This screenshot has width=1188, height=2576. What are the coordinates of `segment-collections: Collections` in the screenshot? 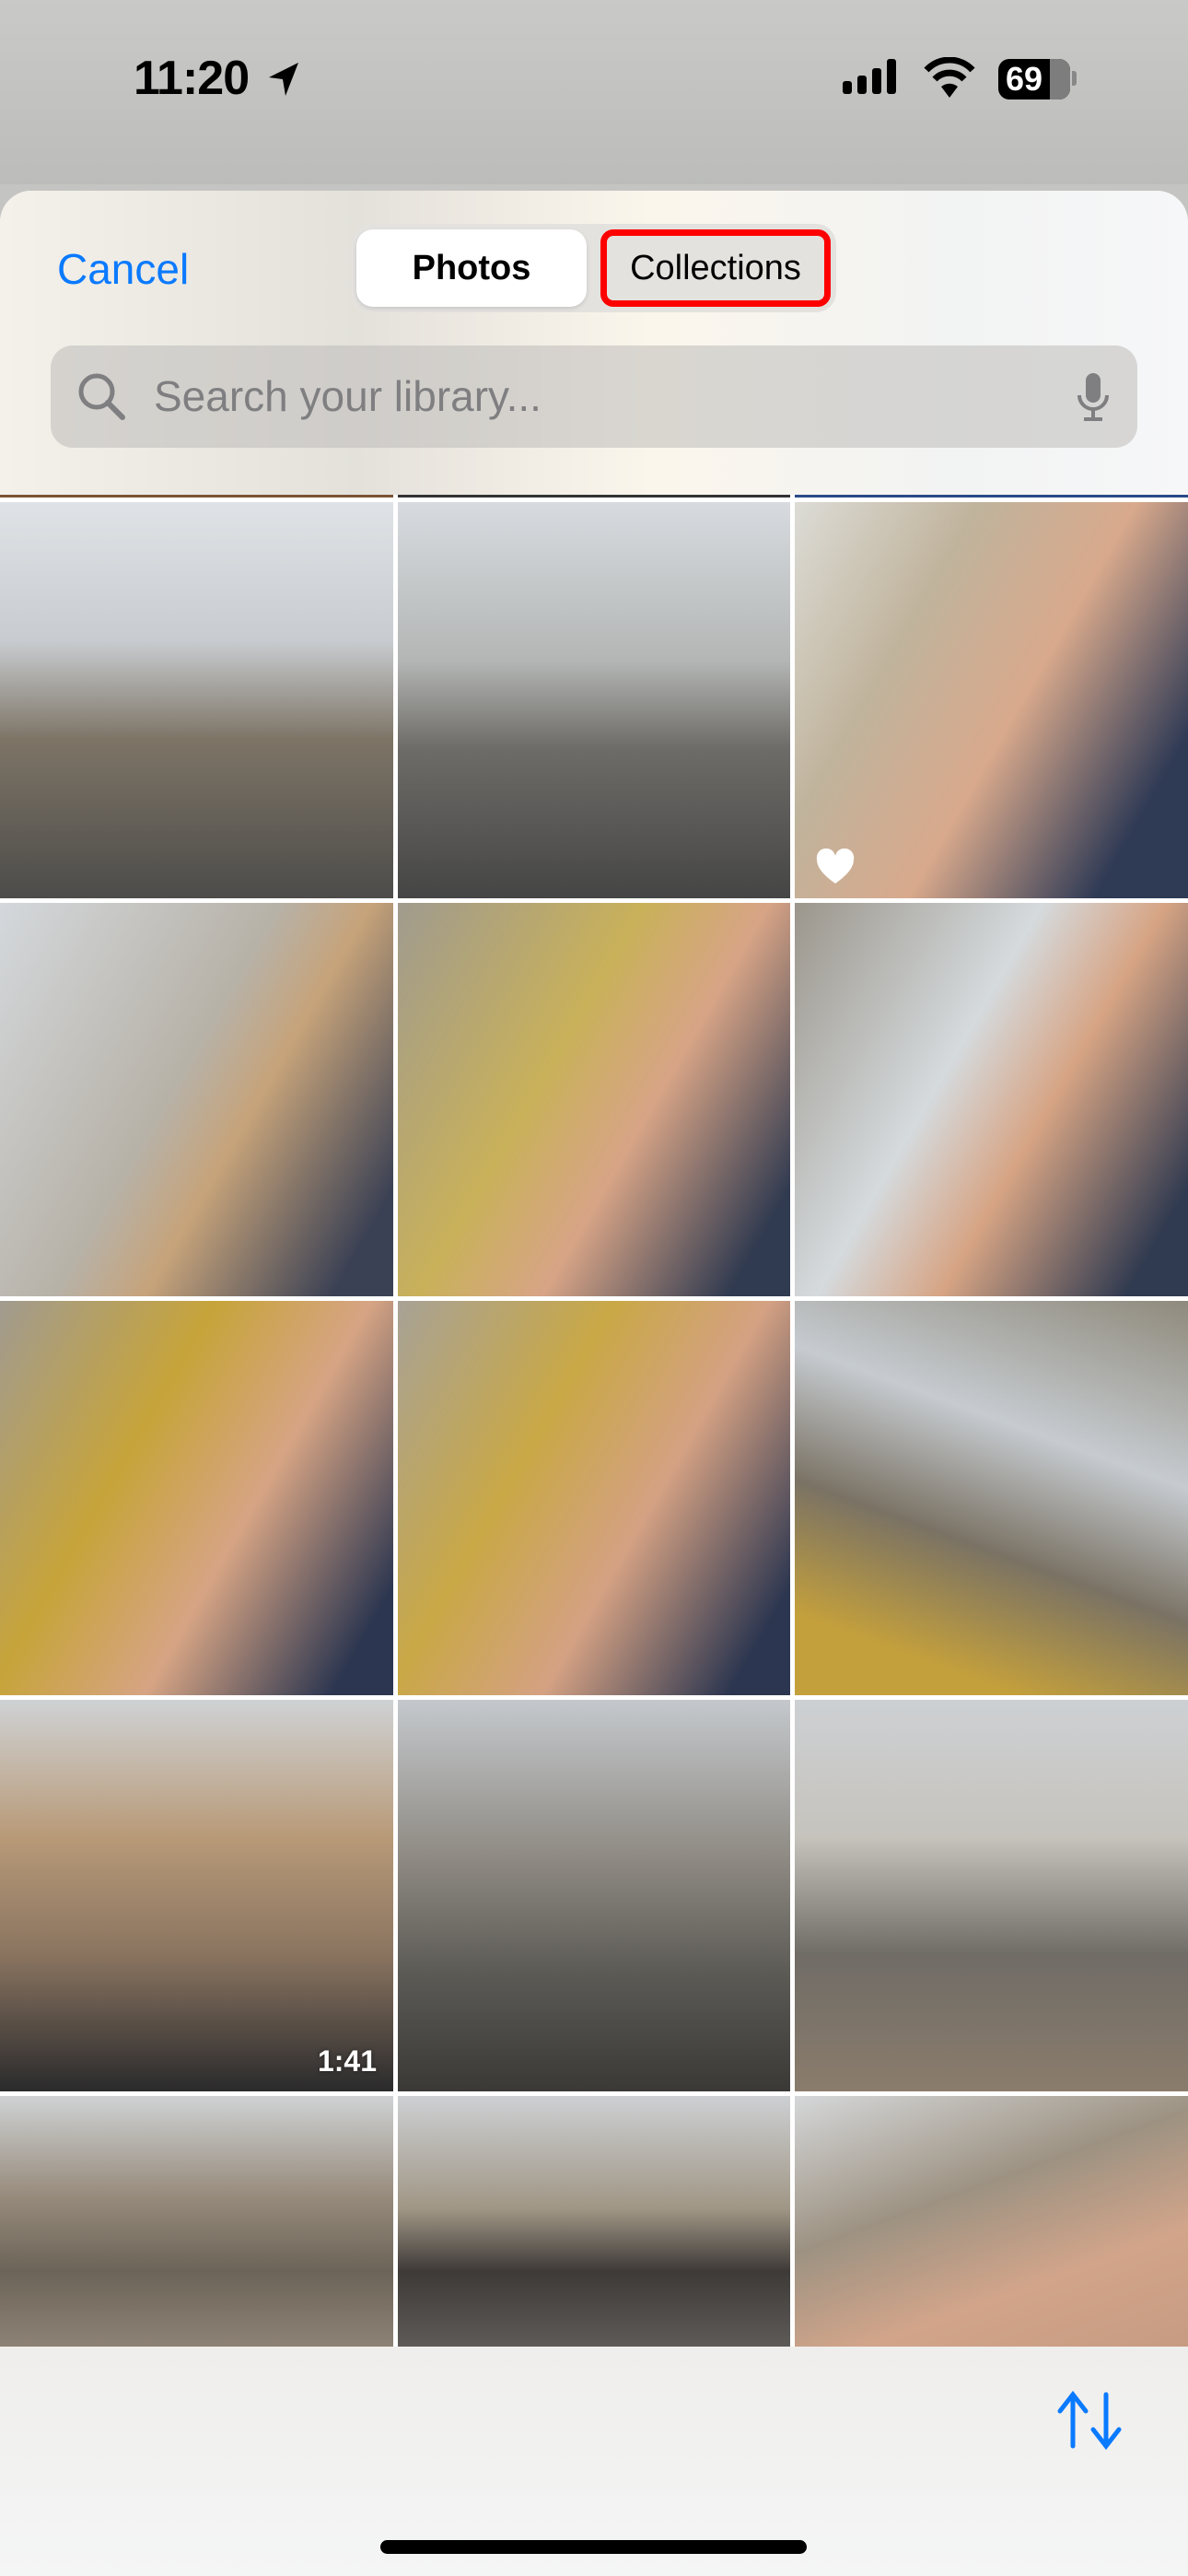 It's located at (715, 268).